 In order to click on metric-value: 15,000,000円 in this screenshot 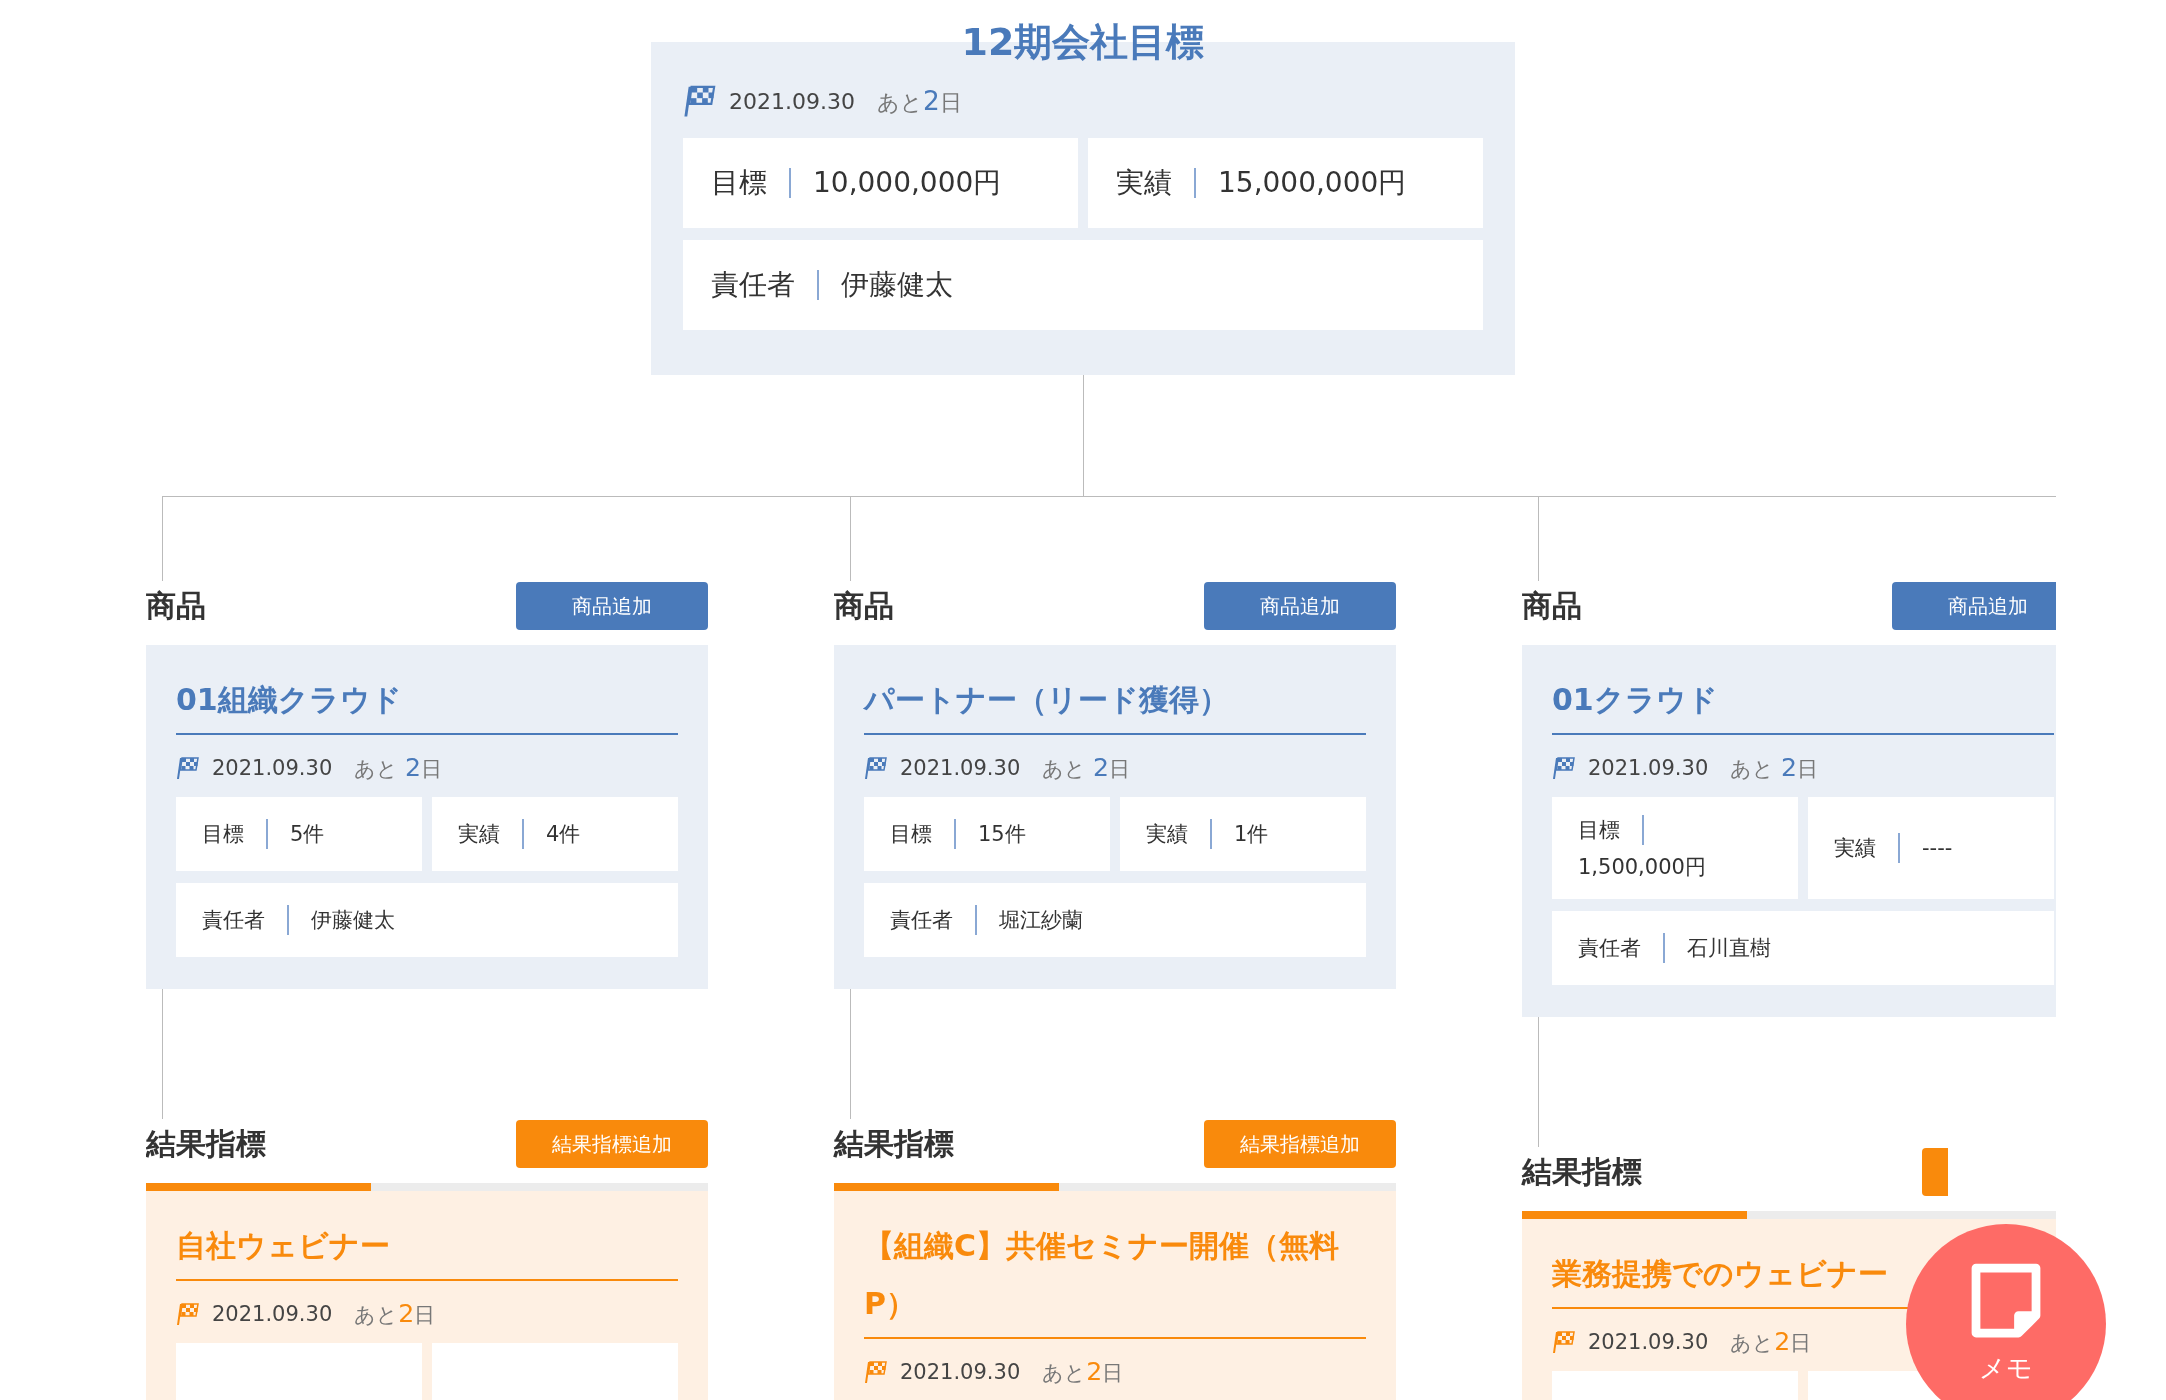, I will do `click(1312, 183)`.